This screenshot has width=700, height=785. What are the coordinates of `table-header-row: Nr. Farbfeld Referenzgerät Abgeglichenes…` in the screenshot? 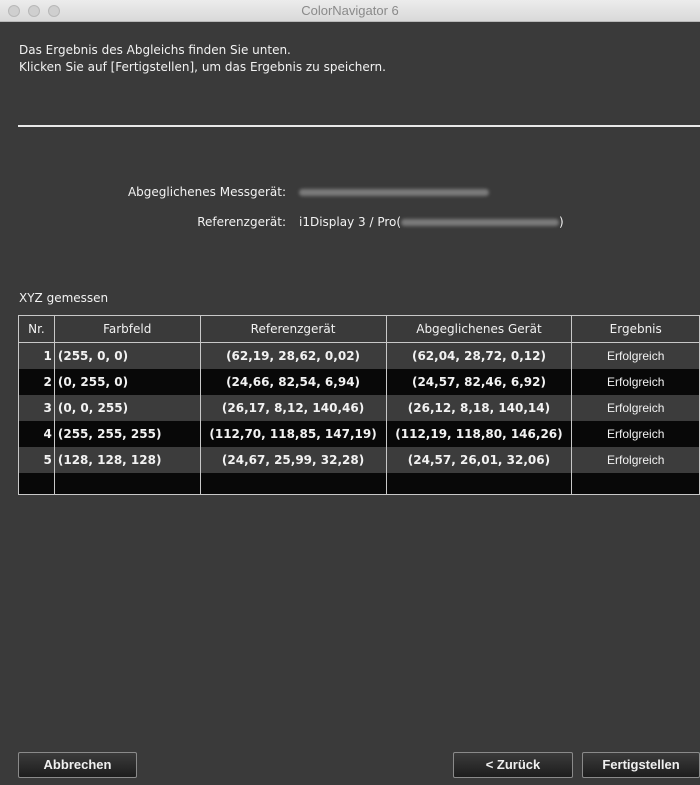 It's located at (359, 329).